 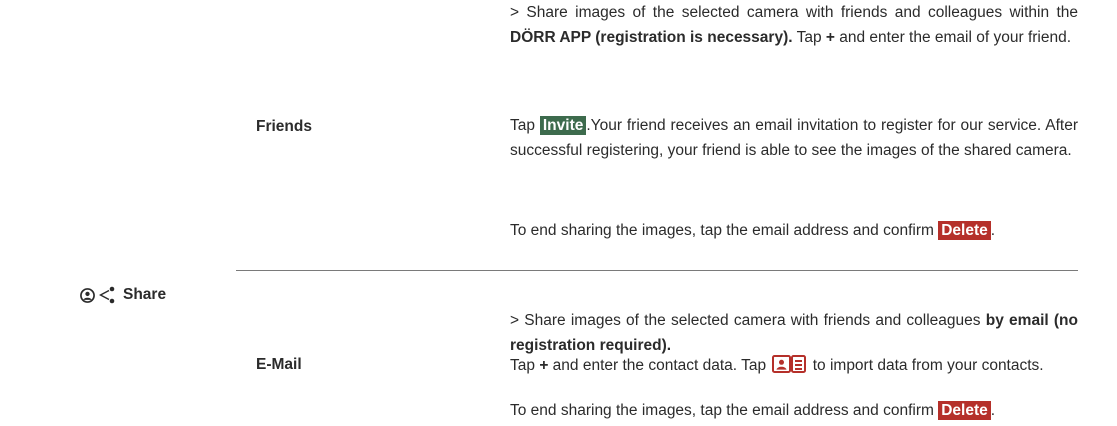 I want to click on contacts-import-icon, so click(x=789, y=364).